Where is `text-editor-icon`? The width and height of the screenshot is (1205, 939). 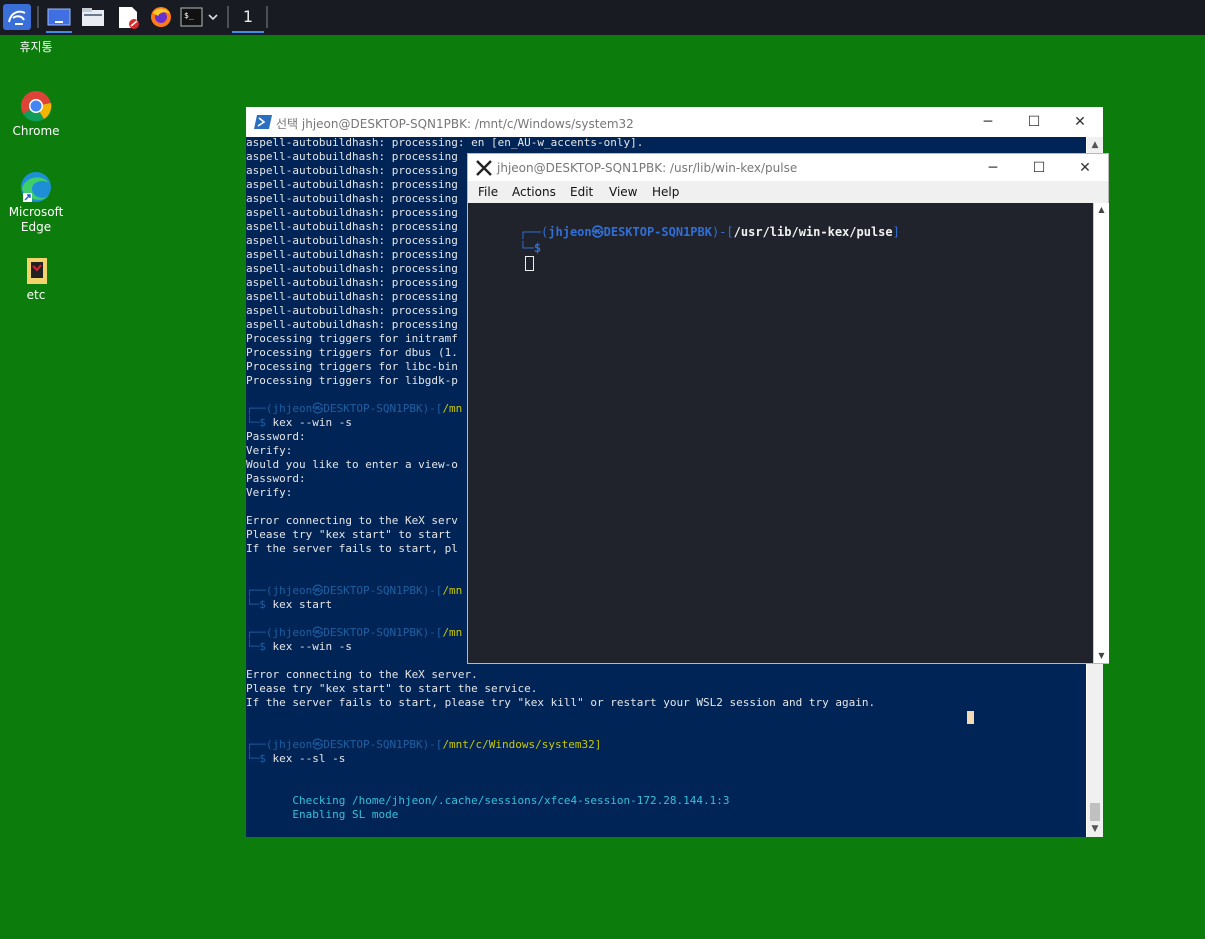
text-editor-icon is located at coordinates (128, 17).